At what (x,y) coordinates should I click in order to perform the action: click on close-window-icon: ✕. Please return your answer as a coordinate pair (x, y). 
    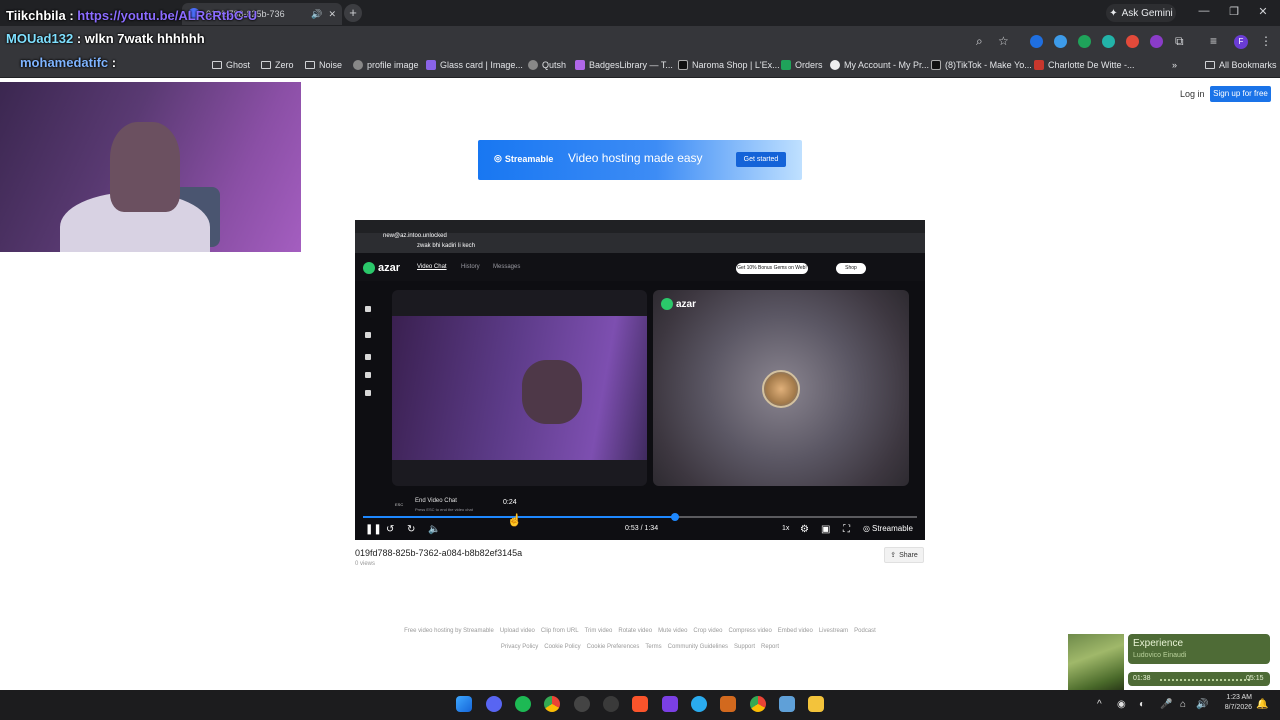
    Looking at the image, I should click on (1263, 11).